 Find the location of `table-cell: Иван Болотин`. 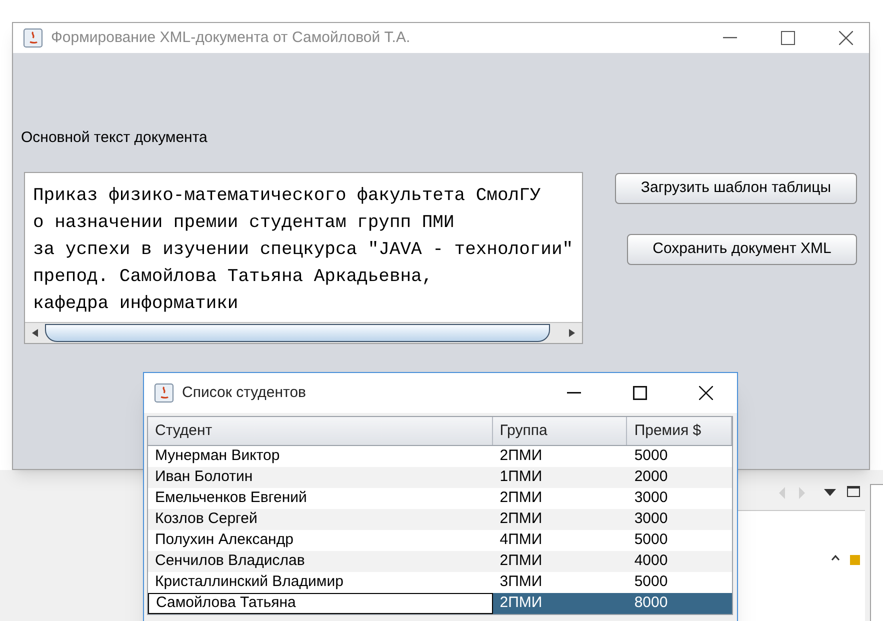

table-cell: Иван Болотин is located at coordinates (320, 477).